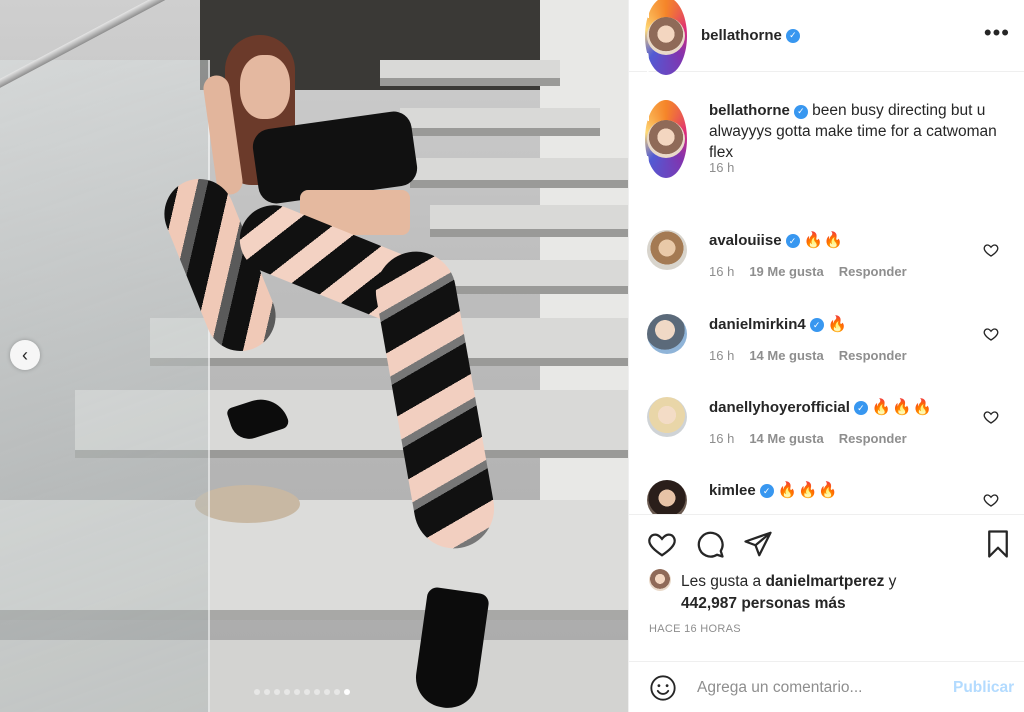 This screenshot has width=1024, height=712. I want to click on likes-prefix: Les gusta a, so click(721, 581).